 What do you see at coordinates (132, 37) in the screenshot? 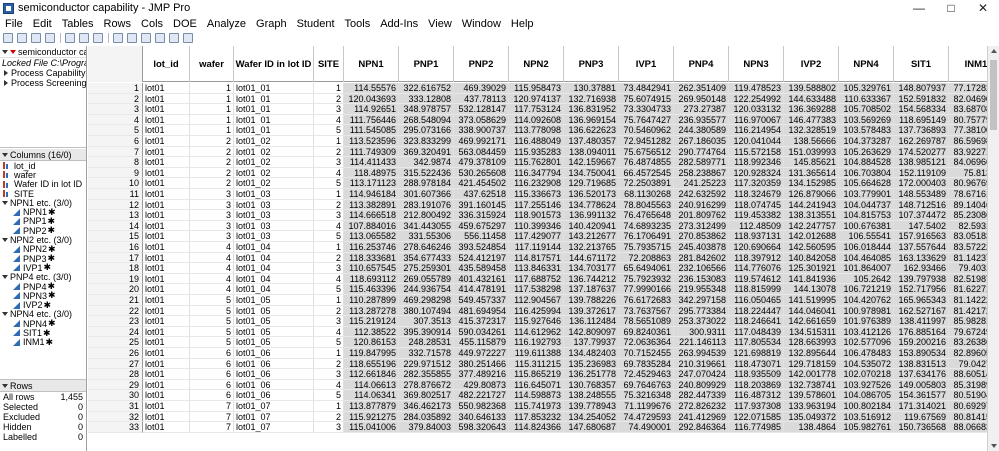
I see `journal-icon` at bounding box center [132, 37].